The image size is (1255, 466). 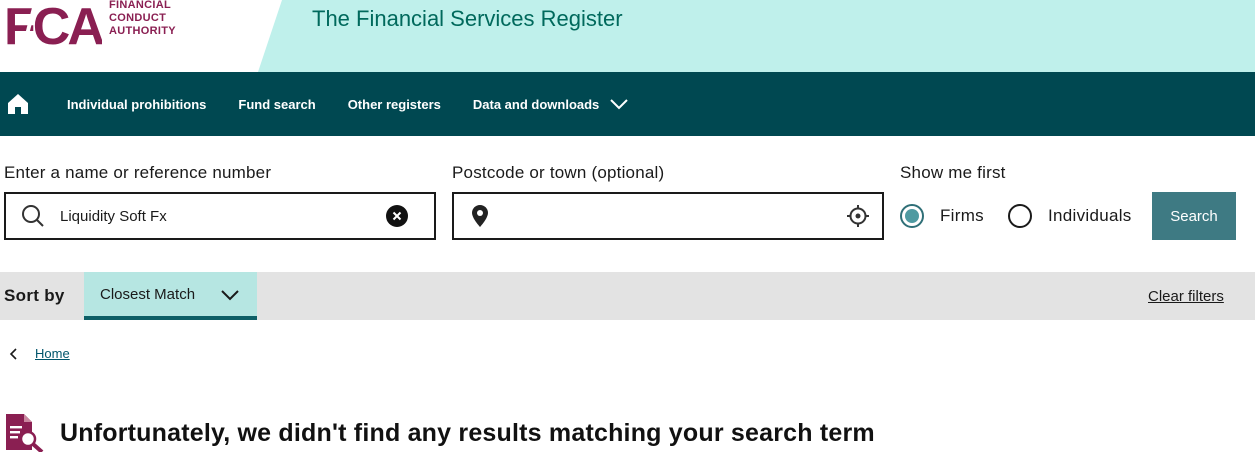 What do you see at coordinates (953, 172) in the screenshot?
I see `show-me-first-label: Show me first` at bounding box center [953, 172].